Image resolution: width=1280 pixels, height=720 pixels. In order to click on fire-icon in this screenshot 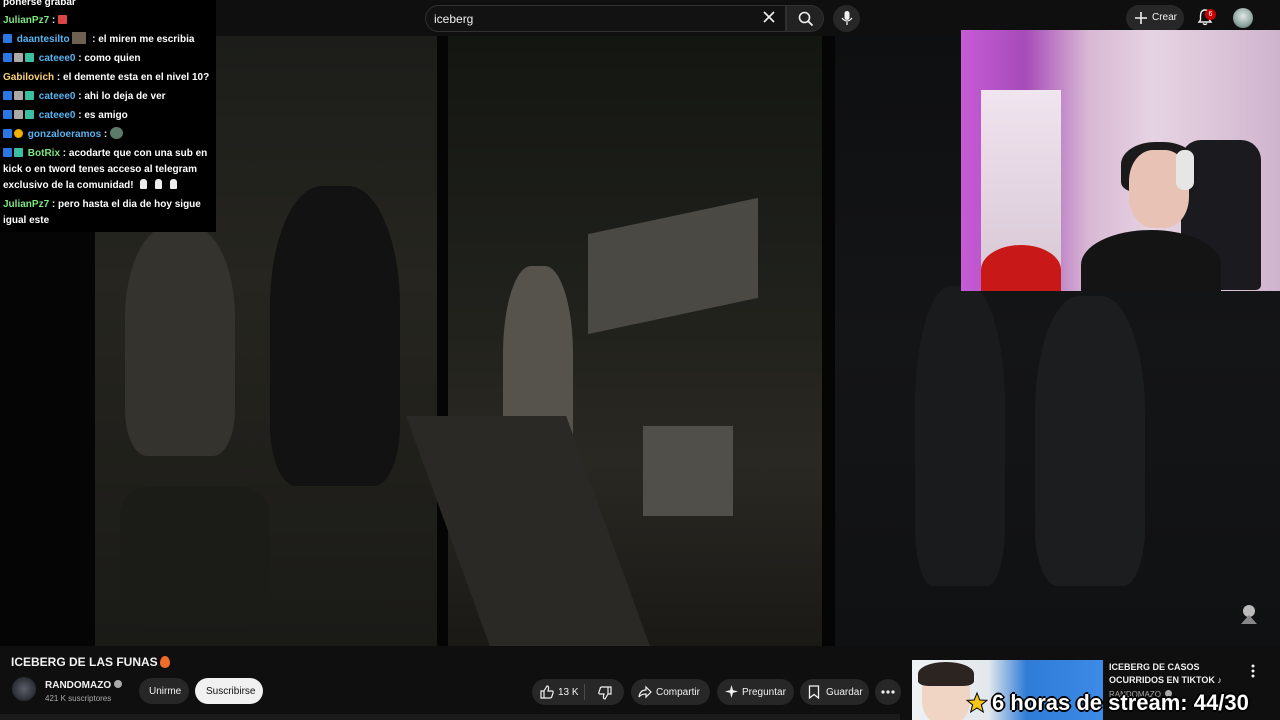, I will do `click(164, 662)`.